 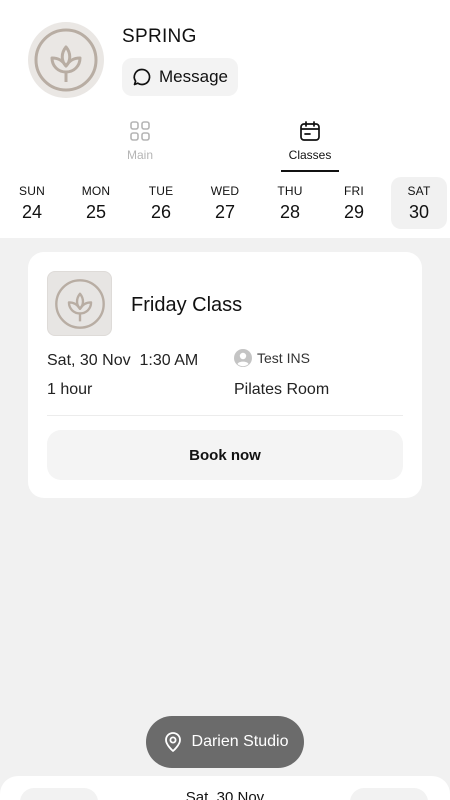 What do you see at coordinates (89, 360) in the screenshot?
I see `class-date: Sat, 30 Nov` at bounding box center [89, 360].